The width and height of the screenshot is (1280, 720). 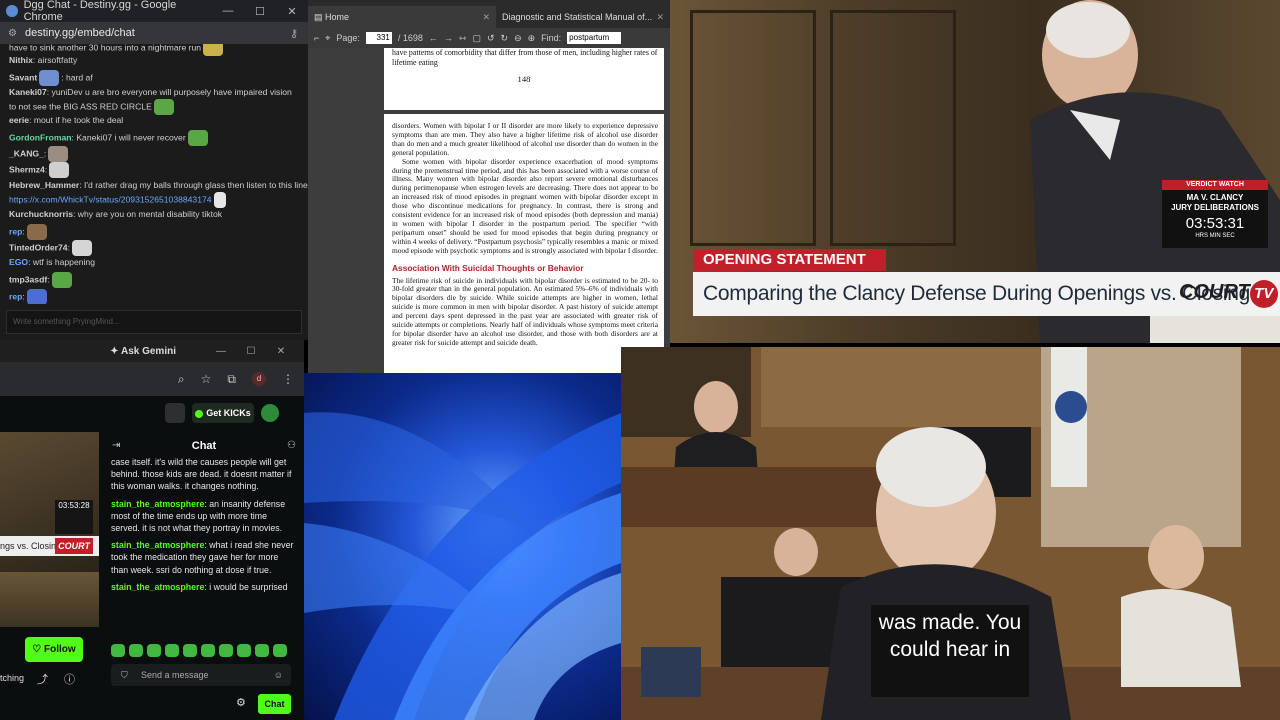 What do you see at coordinates (476, 38) in the screenshot?
I see `fit-page-icon: ▢` at bounding box center [476, 38].